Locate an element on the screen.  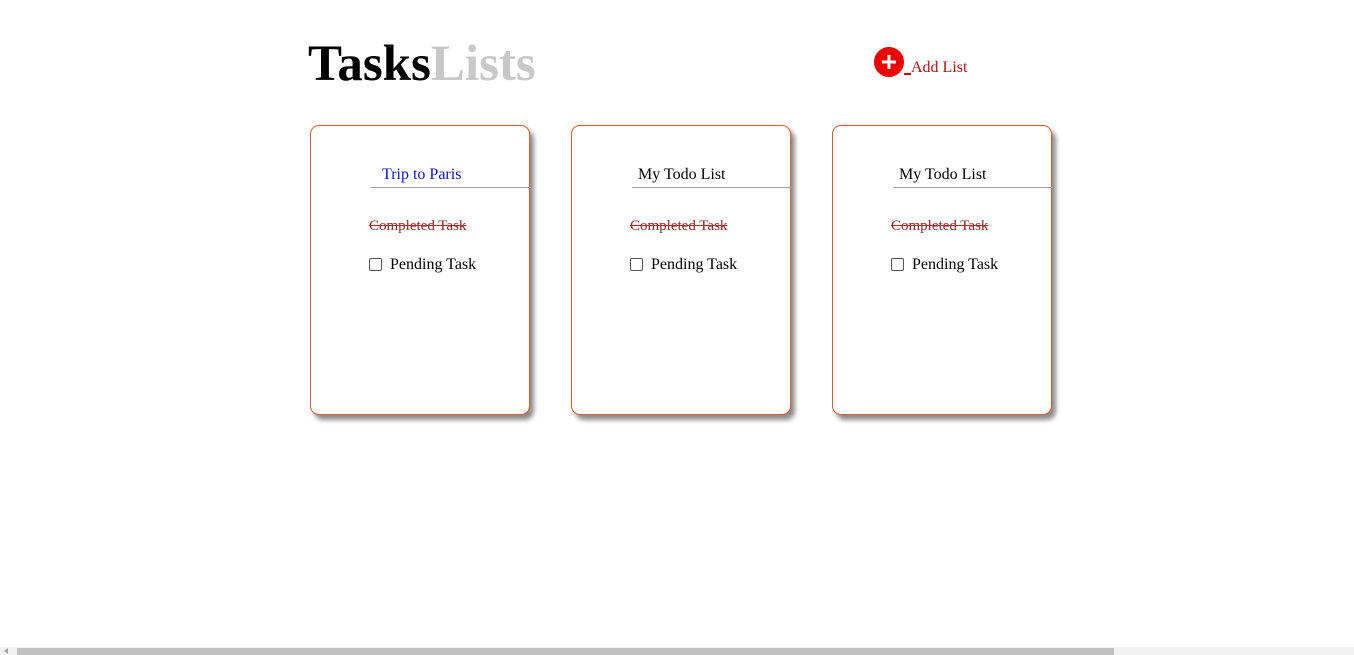
add-list-button: Add List is located at coordinates (920, 62).